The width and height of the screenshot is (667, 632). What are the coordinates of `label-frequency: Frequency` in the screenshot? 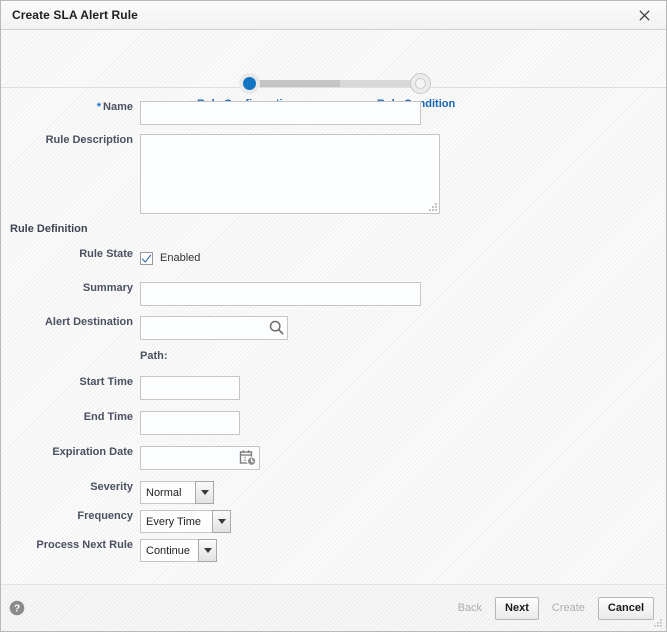 It's located at (105, 516).